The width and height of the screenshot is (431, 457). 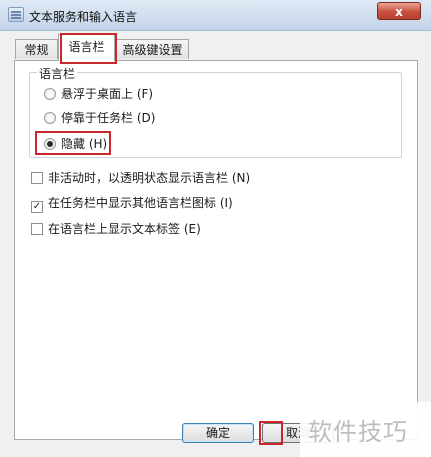 I want to click on radio-label: 停靠于任务栏 (D), so click(x=108, y=118).